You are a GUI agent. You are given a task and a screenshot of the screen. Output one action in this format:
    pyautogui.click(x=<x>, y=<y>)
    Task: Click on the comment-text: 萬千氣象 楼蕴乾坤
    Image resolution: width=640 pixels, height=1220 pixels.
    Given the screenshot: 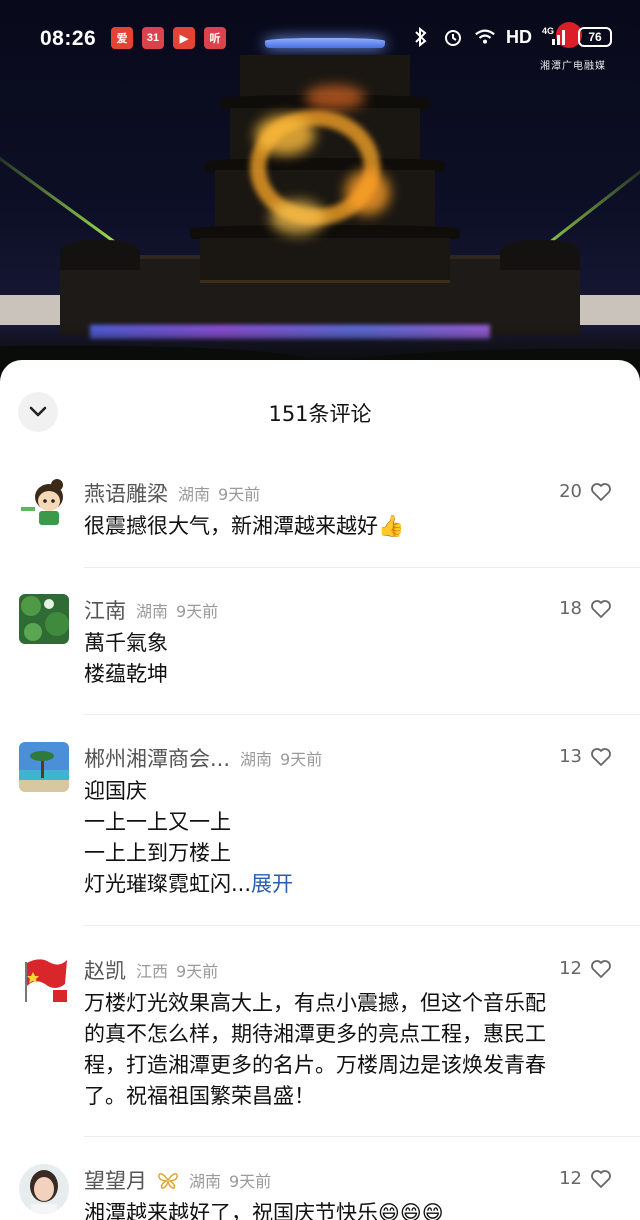 What is the action you would take?
    pyautogui.click(x=348, y=659)
    